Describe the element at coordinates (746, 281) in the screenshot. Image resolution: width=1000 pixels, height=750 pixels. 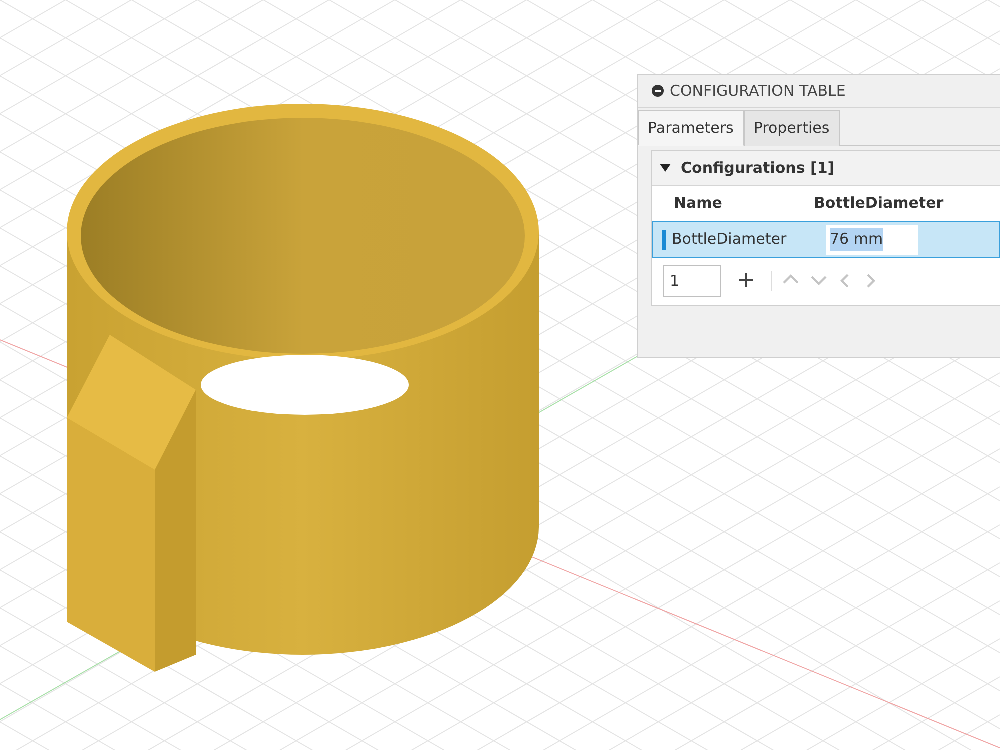
I see `add-button: +` at that location.